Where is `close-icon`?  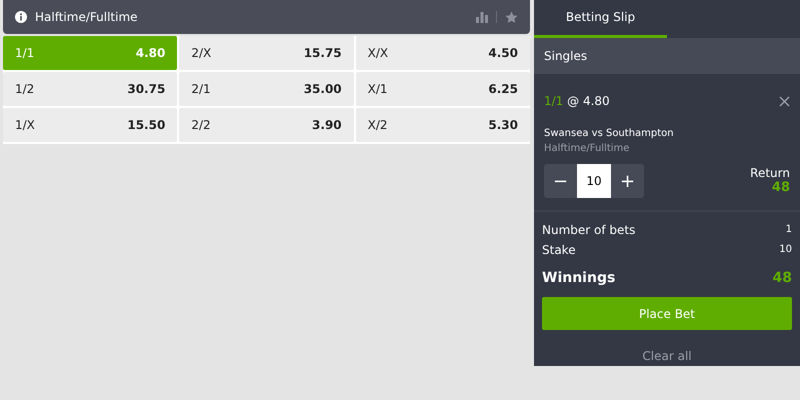 close-icon is located at coordinates (784, 101).